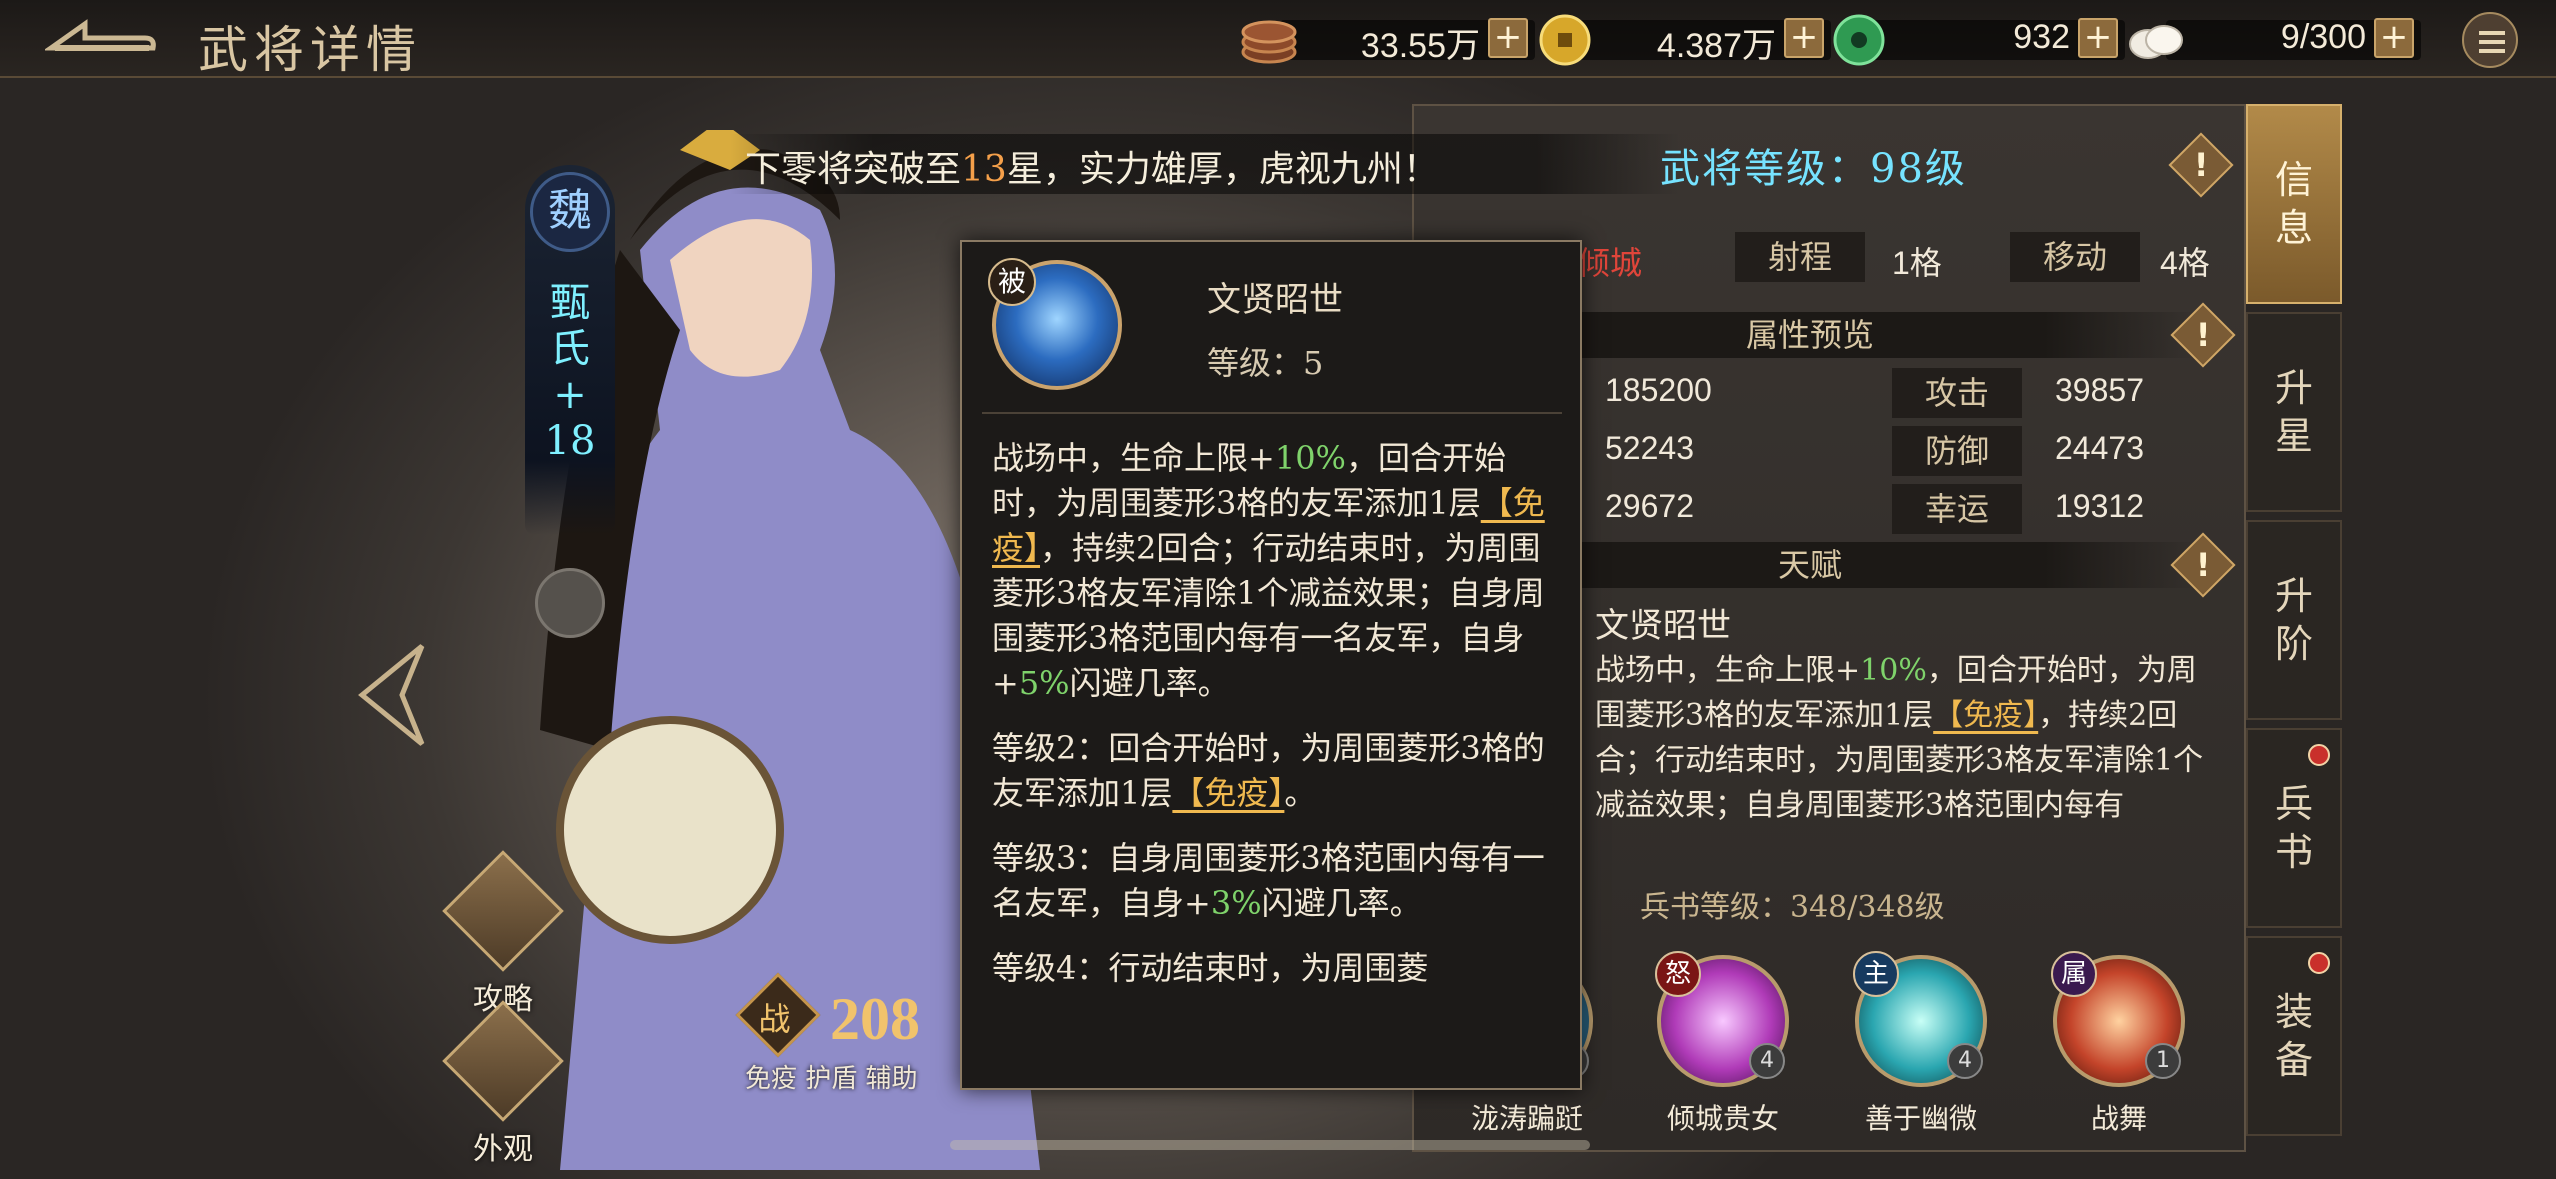 This screenshot has height=1179, width=2556. I want to click on tab-star-up: 升 星, so click(2294, 412).